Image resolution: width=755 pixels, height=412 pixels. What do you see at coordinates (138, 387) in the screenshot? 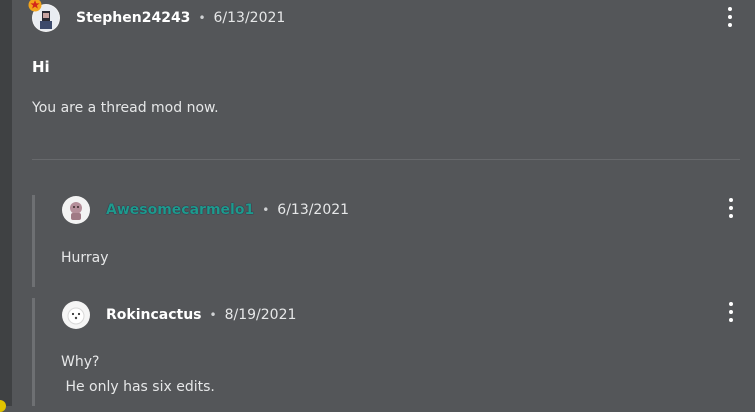
I see `reply-body-line: He only has six edits.` at bounding box center [138, 387].